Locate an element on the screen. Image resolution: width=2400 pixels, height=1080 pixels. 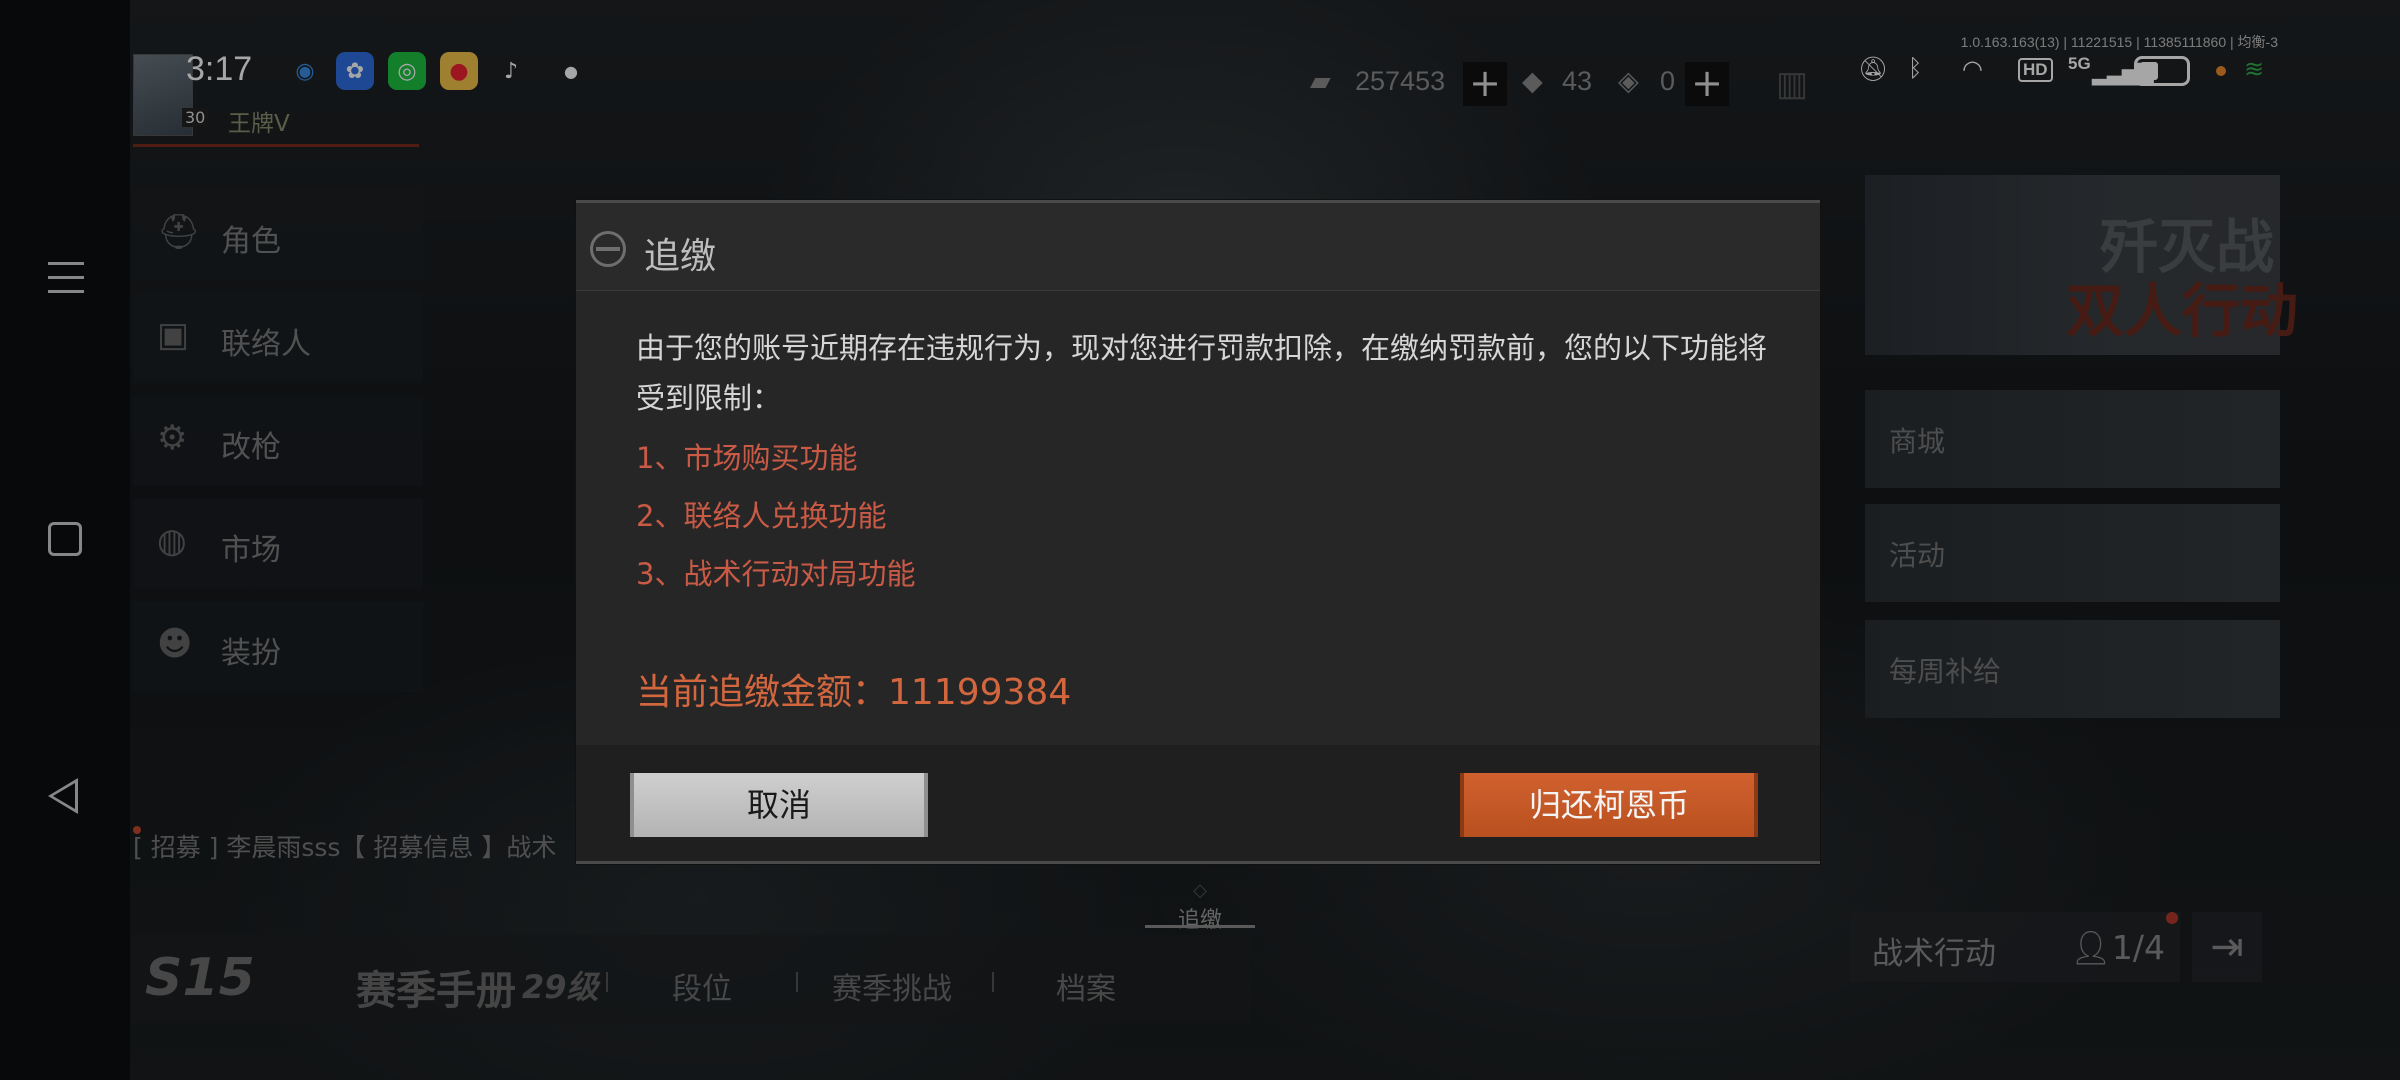
arrears-amount: 当前追缴金额：11199384 is located at coordinates (854, 692).